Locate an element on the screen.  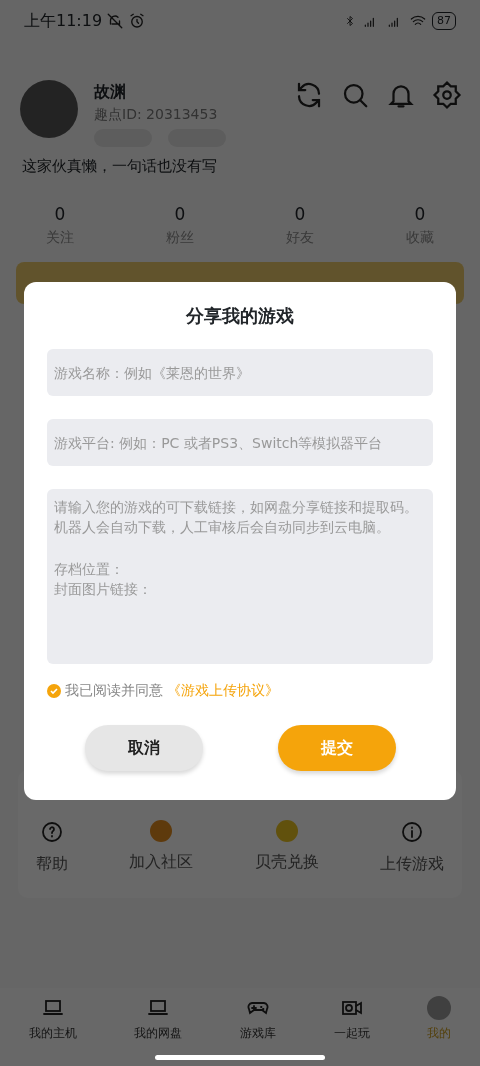
help-icon is located at coordinates (52, 832).